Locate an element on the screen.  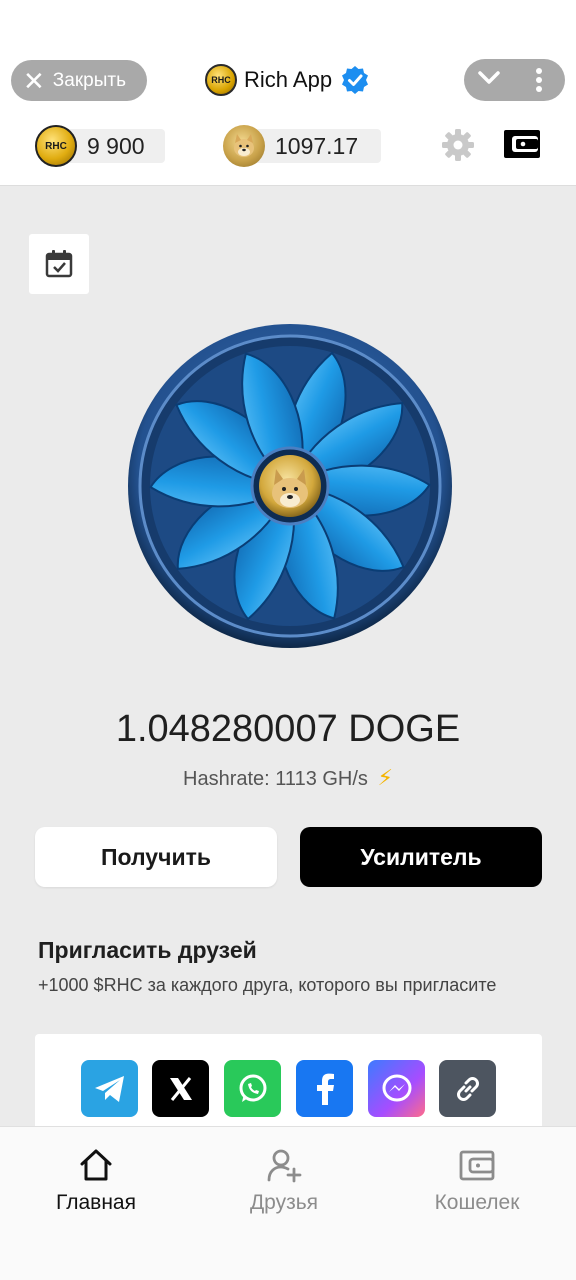
lightning-icon: ⚡ is located at coordinates (385, 777).